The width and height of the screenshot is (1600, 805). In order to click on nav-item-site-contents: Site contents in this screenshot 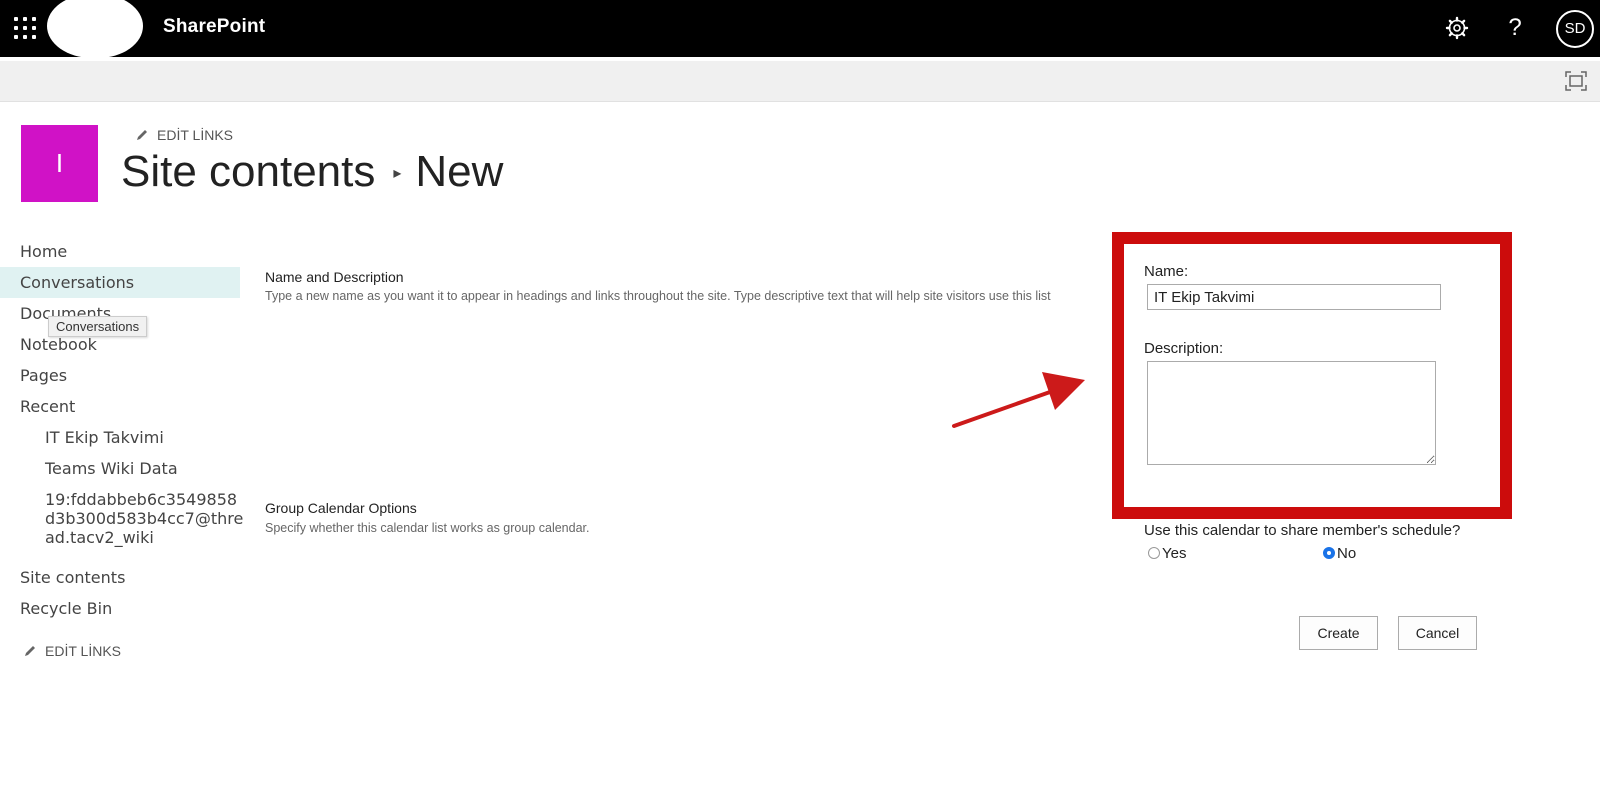, I will do `click(120, 577)`.